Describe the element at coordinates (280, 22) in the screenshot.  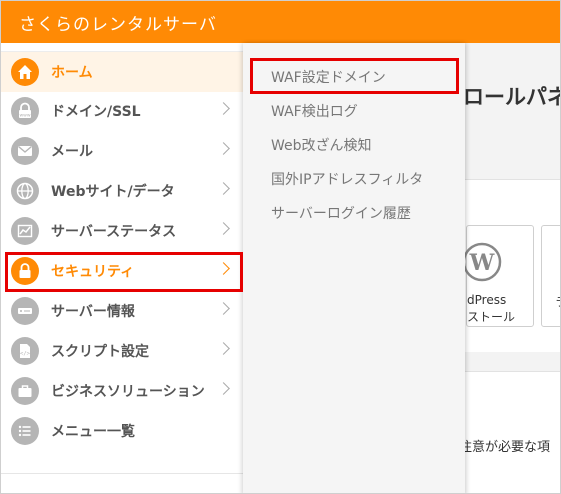
I see `top-bar: さくらのレンタルサーバ` at that location.